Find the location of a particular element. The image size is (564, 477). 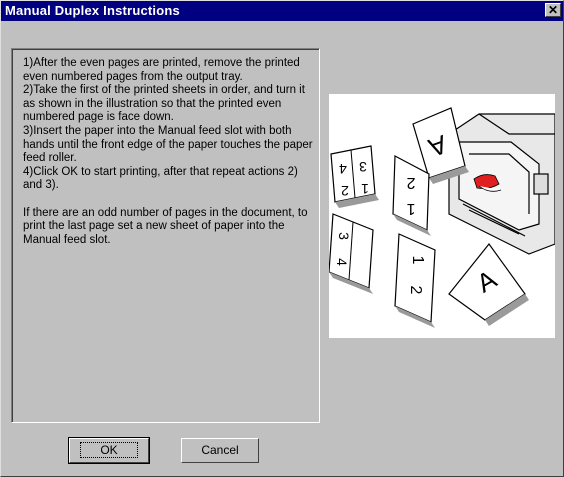

printer-icon is located at coordinates (502, 184).